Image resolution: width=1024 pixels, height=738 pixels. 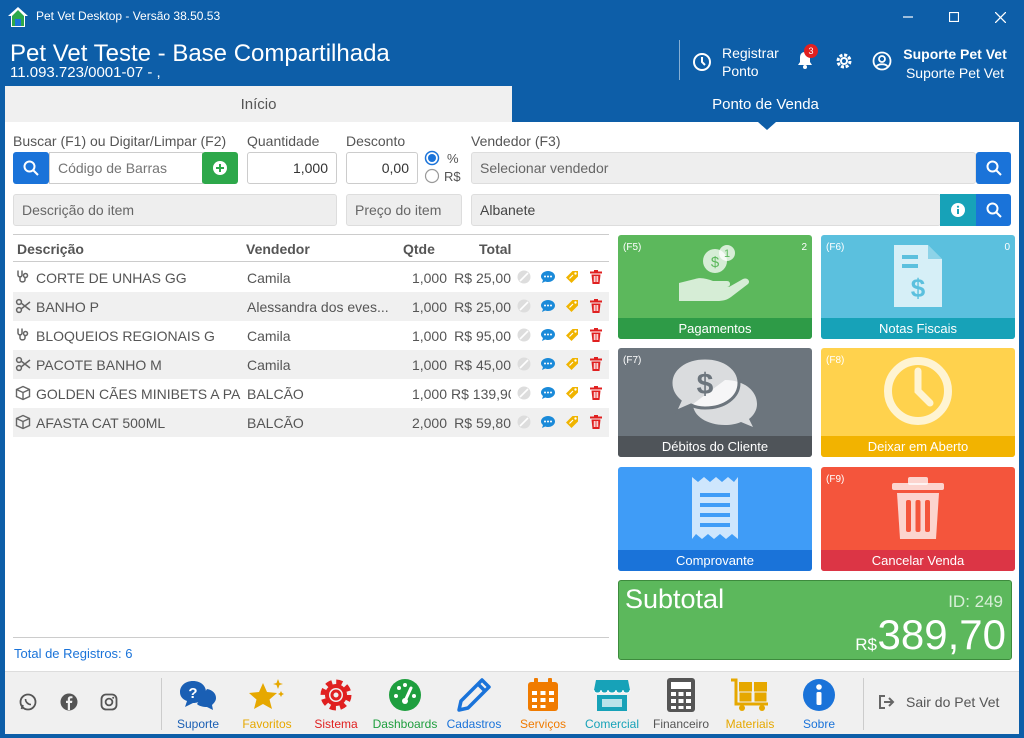 What do you see at coordinates (750, 703) in the screenshot?
I see `footer-materiais-button: Materiais` at bounding box center [750, 703].